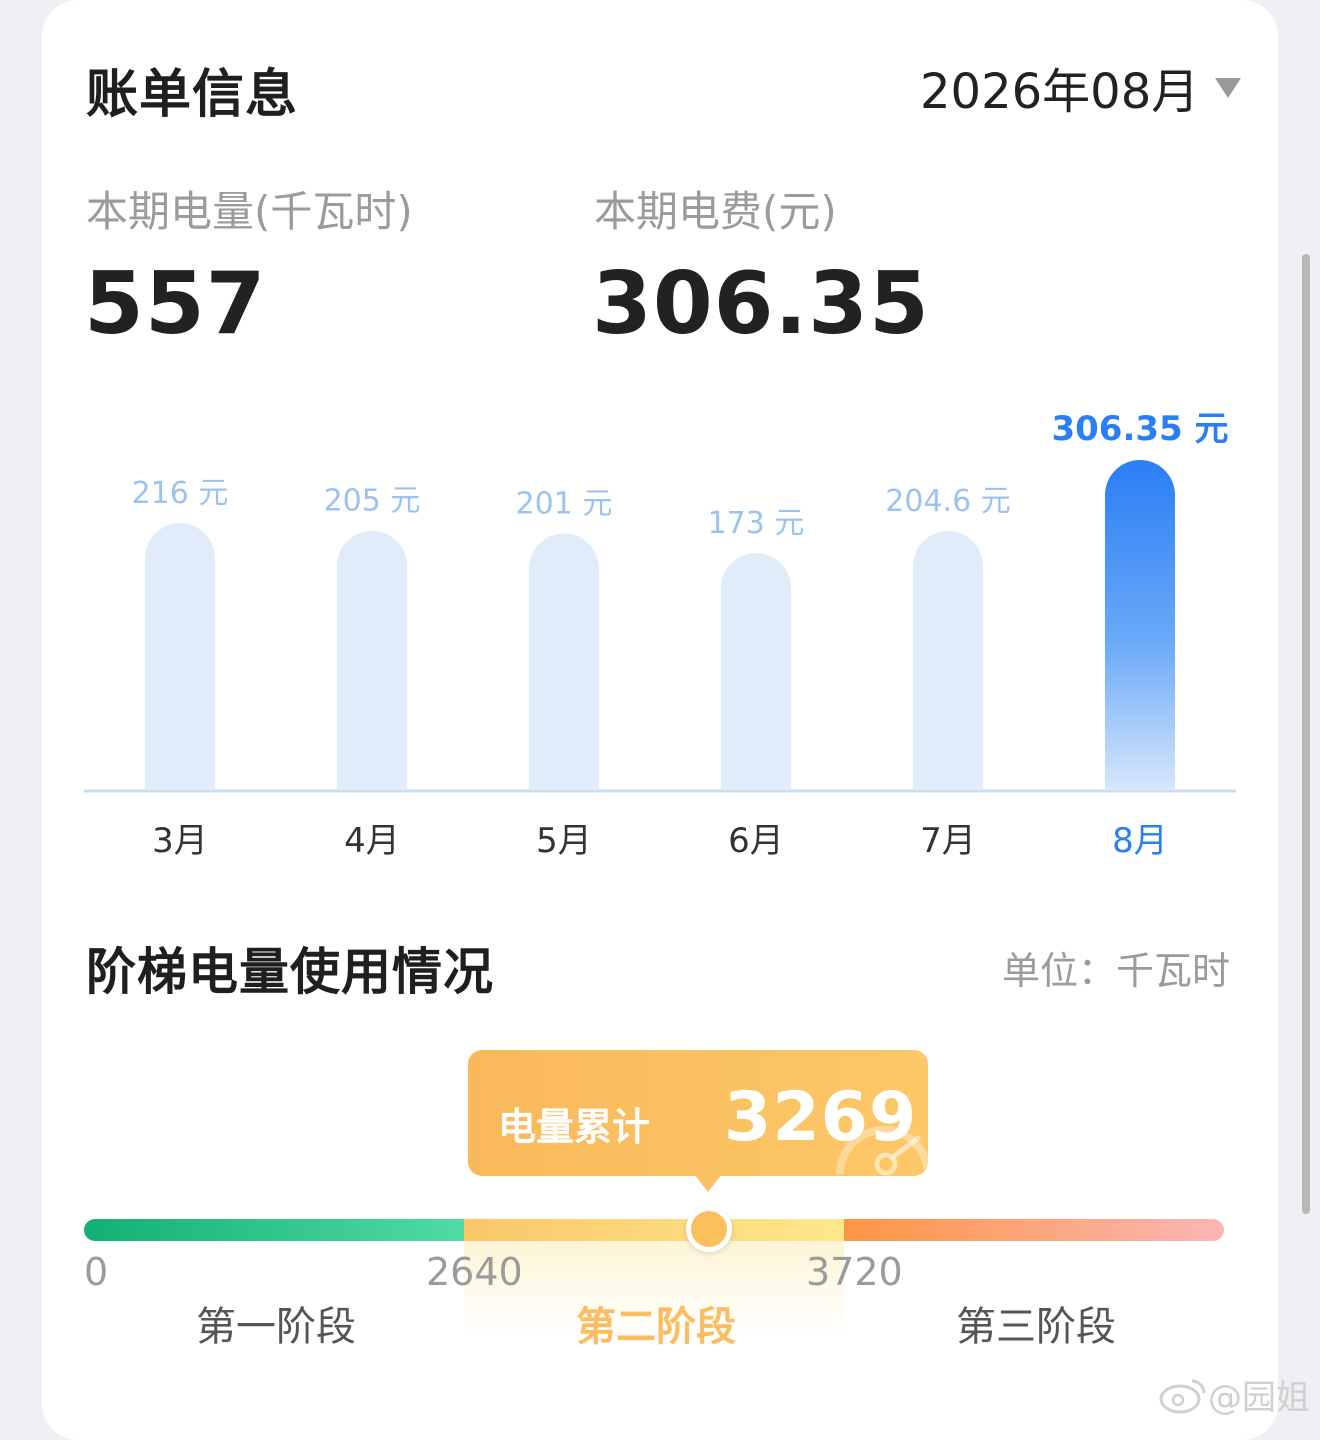 This screenshot has width=1320, height=1440. What do you see at coordinates (756, 841) in the screenshot?
I see `month-axis-label: 6月` at bounding box center [756, 841].